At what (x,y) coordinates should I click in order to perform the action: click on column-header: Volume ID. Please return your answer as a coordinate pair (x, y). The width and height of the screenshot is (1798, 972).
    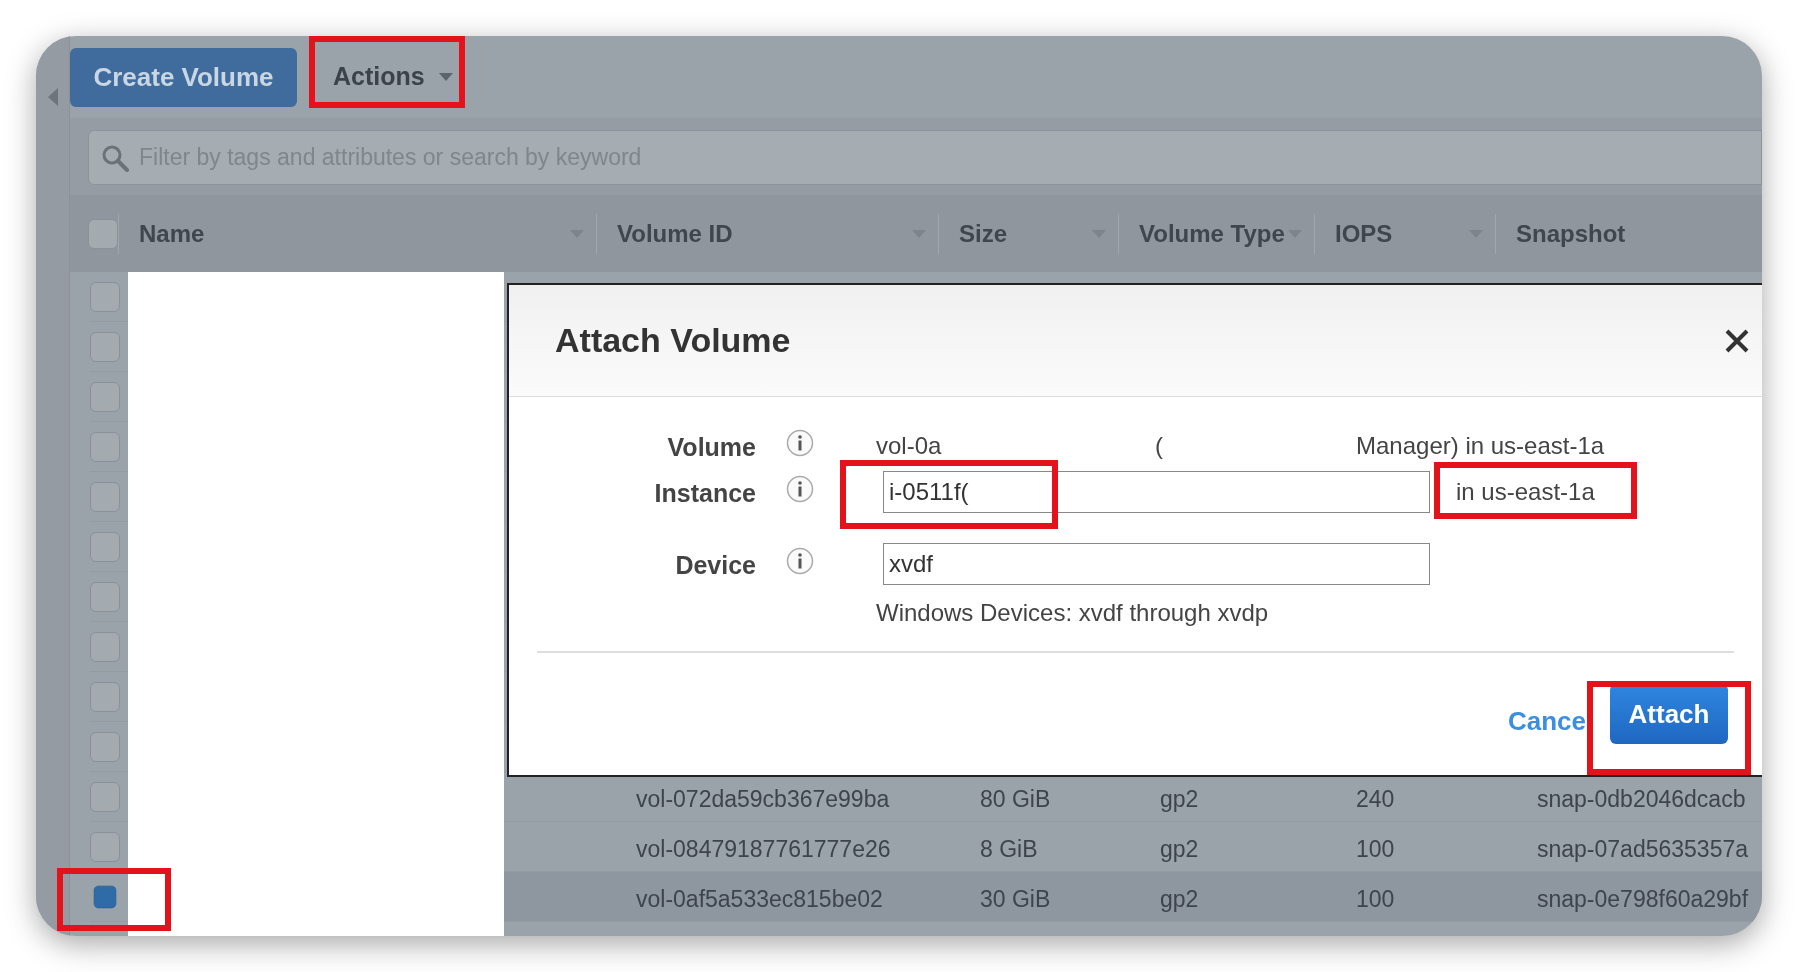
    Looking at the image, I should click on (675, 233).